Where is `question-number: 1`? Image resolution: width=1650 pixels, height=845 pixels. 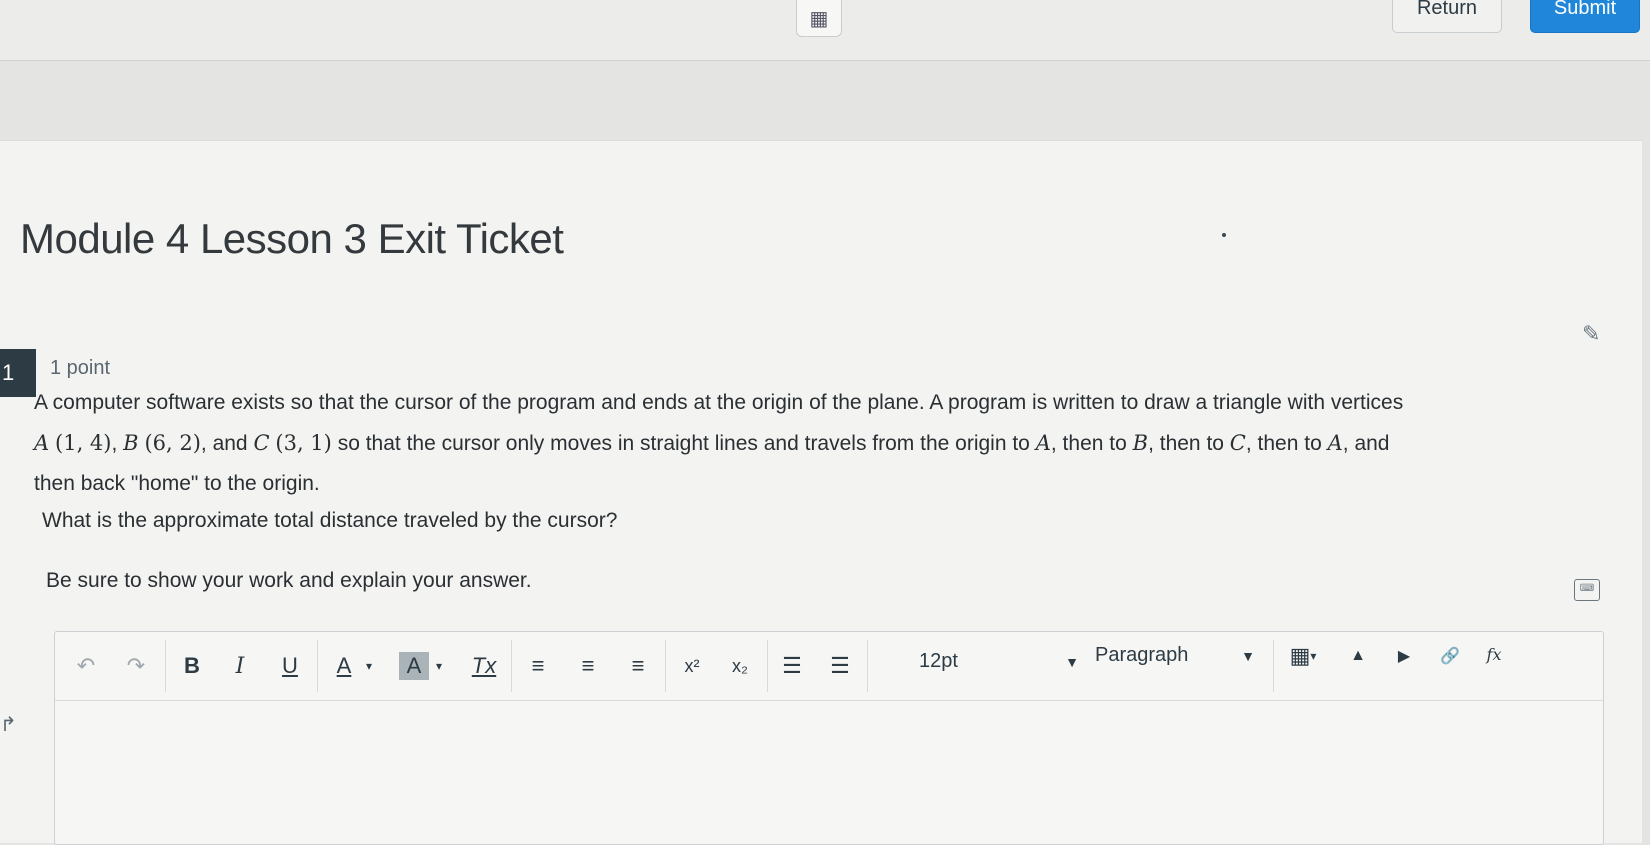
question-number: 1 is located at coordinates (18, 373).